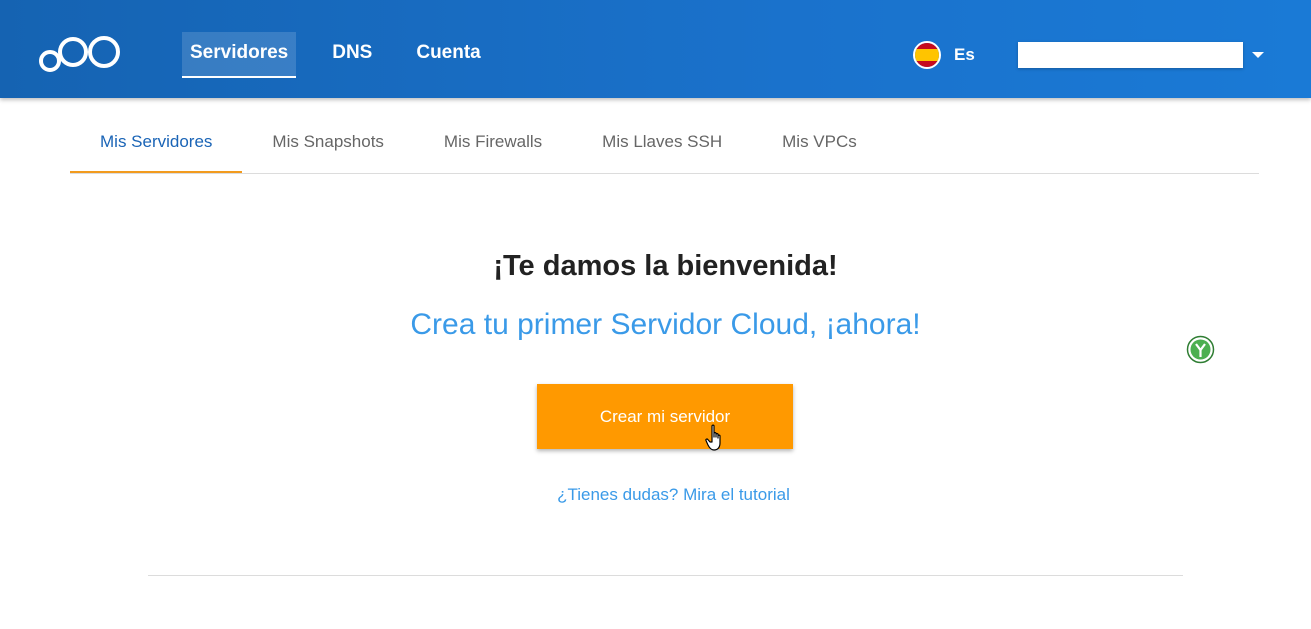 Image resolution: width=1311 pixels, height=629 pixels. What do you see at coordinates (819, 142) in the screenshot?
I see `tab-mis-vpcs: Mis VPCs` at bounding box center [819, 142].